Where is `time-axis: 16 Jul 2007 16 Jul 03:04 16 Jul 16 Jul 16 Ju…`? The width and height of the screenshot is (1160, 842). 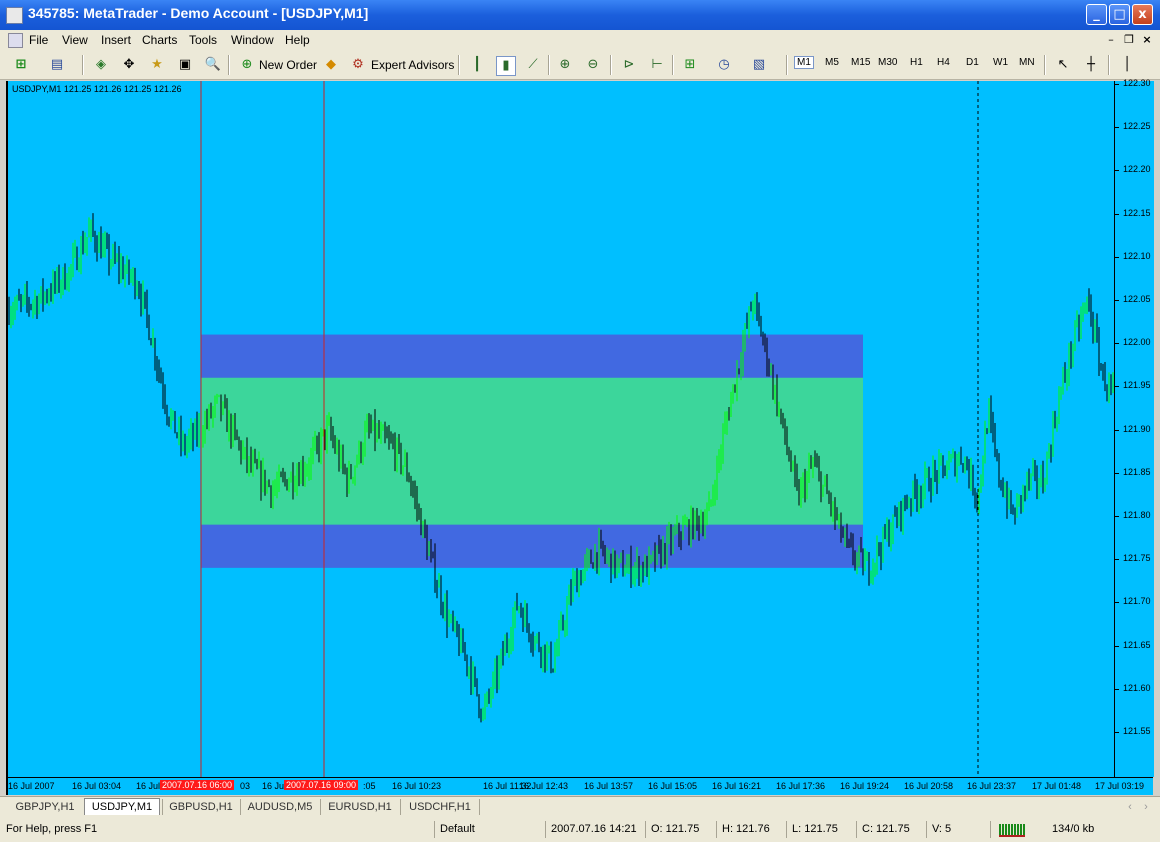
time-axis: 16 Jul 2007 16 Jul 03:04 16 Jul 16 Jul 16 Ju… is located at coordinates (580, 786).